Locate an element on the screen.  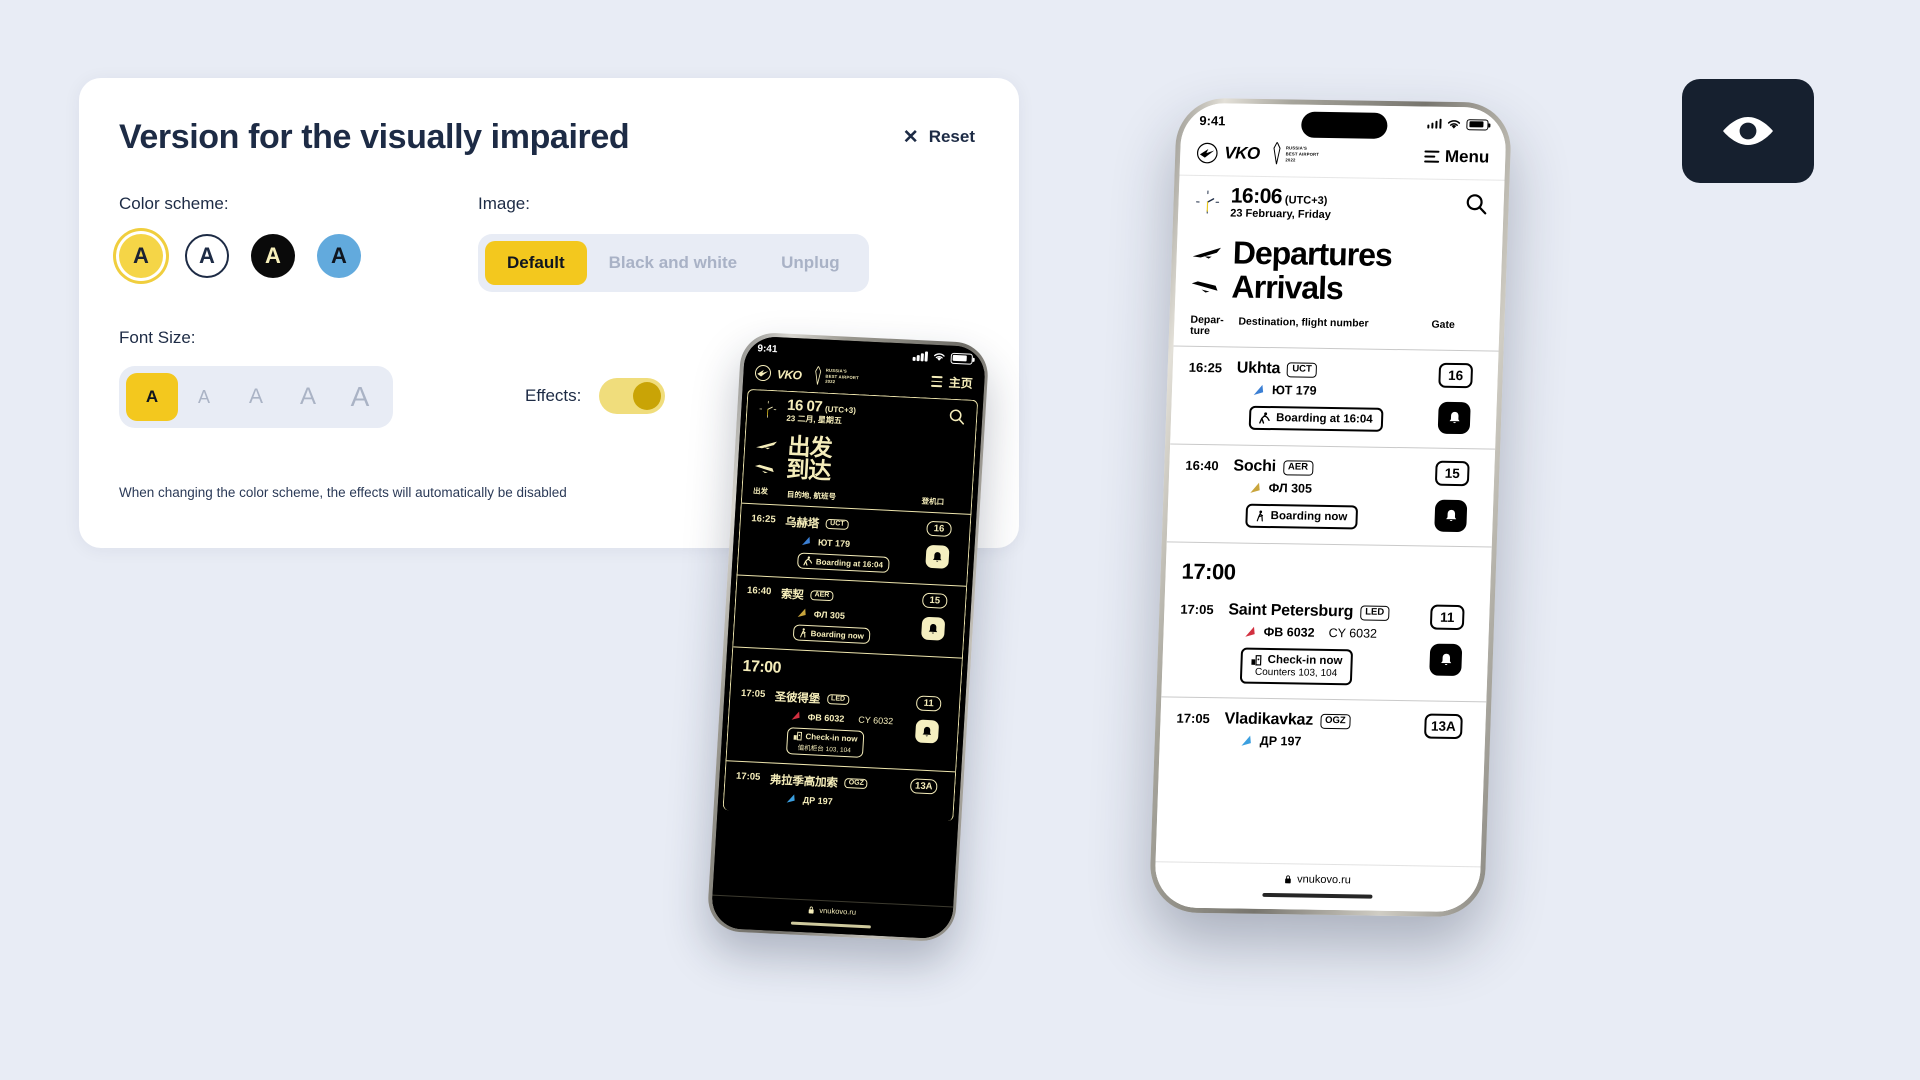
row-right: 13A is located at coordinates (1443, 732).